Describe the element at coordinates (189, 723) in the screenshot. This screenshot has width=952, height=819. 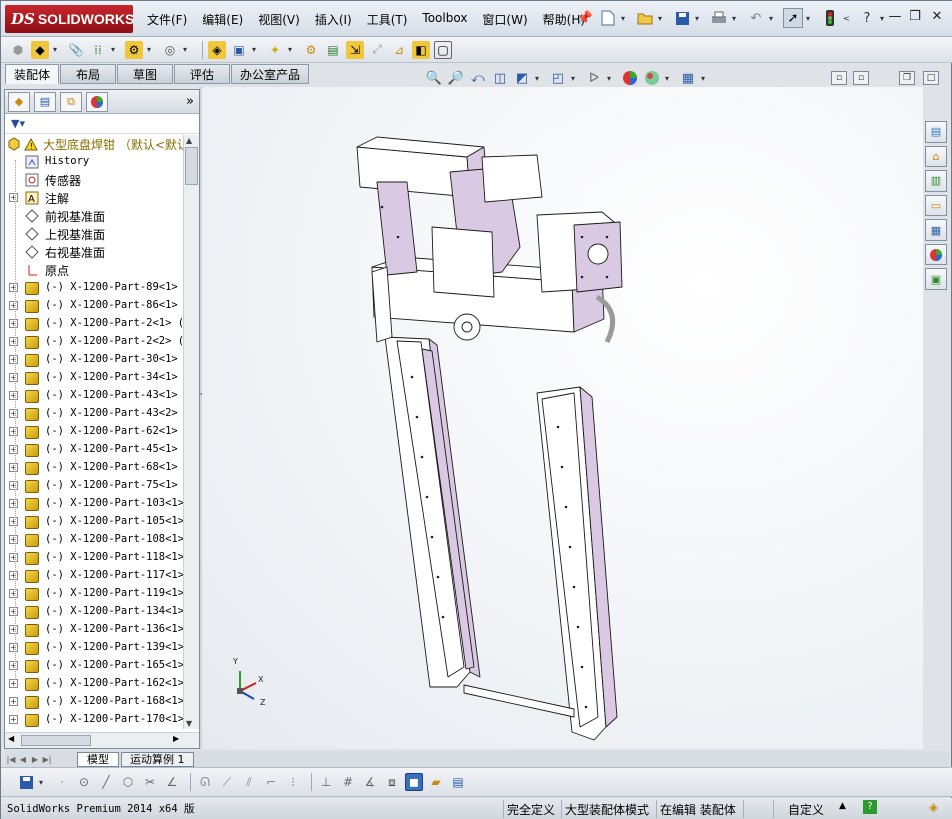
I see `scroll-down-icon: ▼` at that location.